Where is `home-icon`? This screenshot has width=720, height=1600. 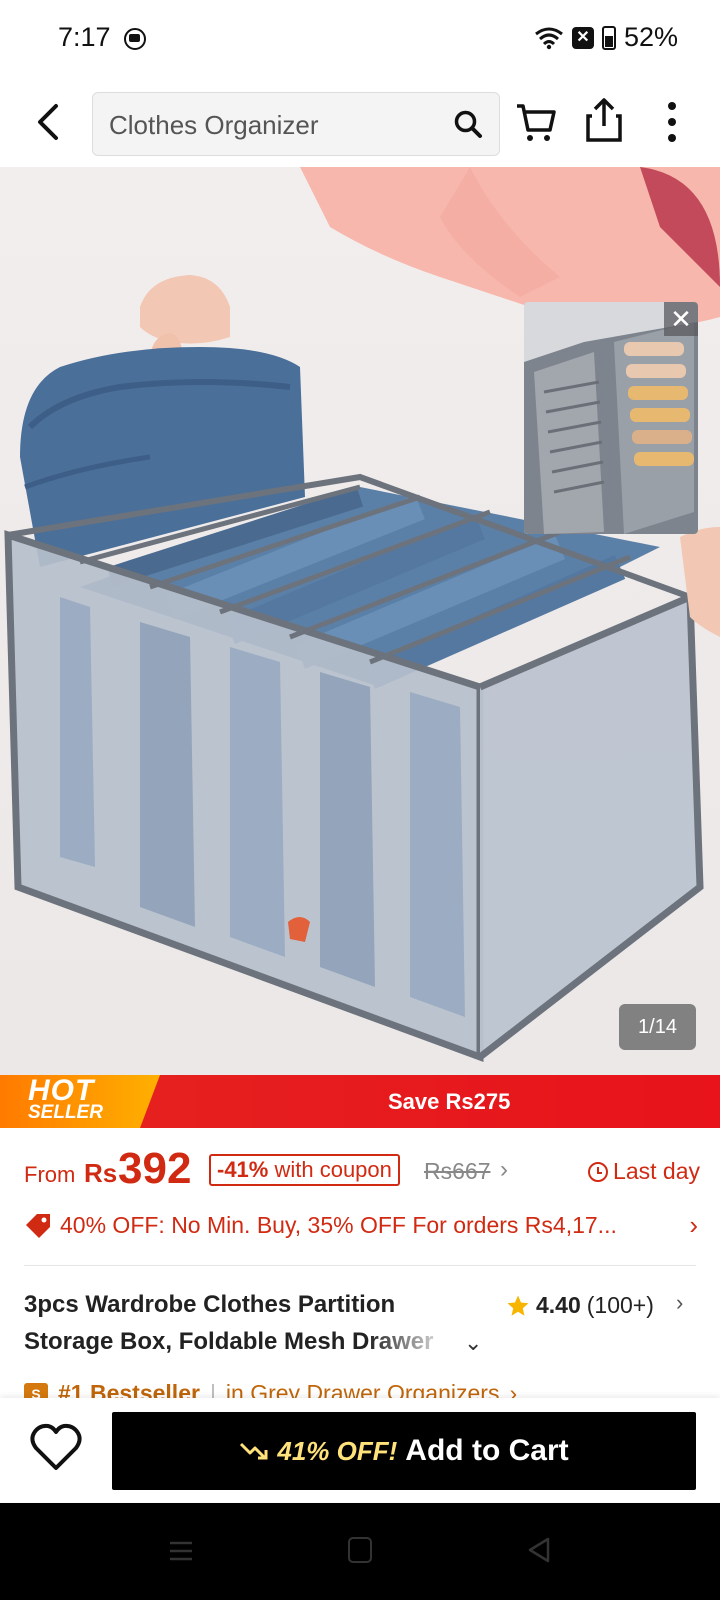
home-icon is located at coordinates (360, 1550).